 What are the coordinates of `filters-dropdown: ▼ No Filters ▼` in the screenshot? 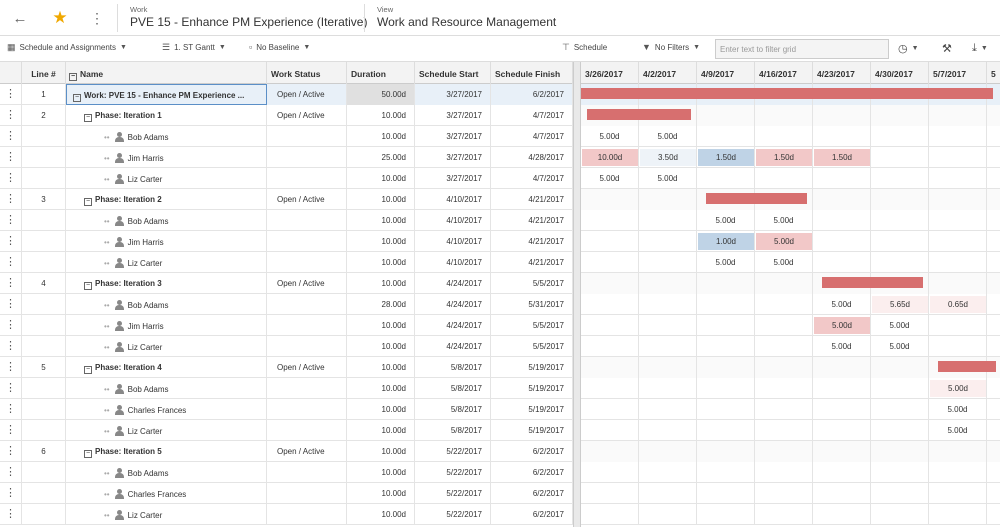 It's located at (671, 47).